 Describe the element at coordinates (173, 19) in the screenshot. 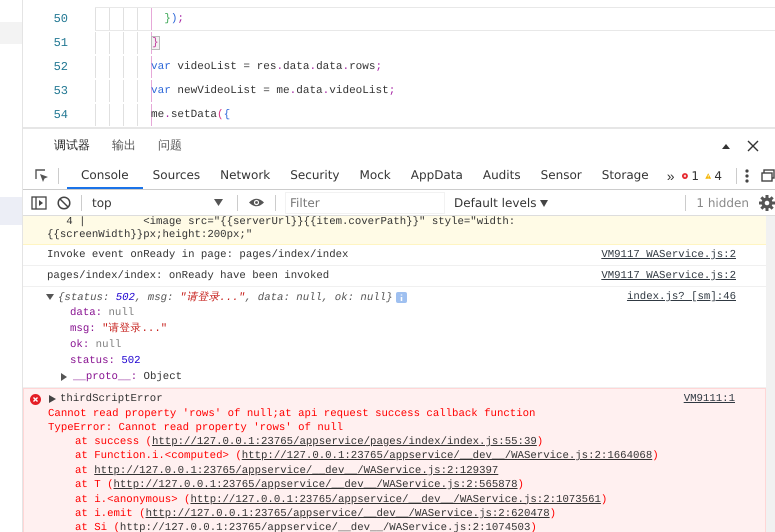

I see `code-line: });` at that location.